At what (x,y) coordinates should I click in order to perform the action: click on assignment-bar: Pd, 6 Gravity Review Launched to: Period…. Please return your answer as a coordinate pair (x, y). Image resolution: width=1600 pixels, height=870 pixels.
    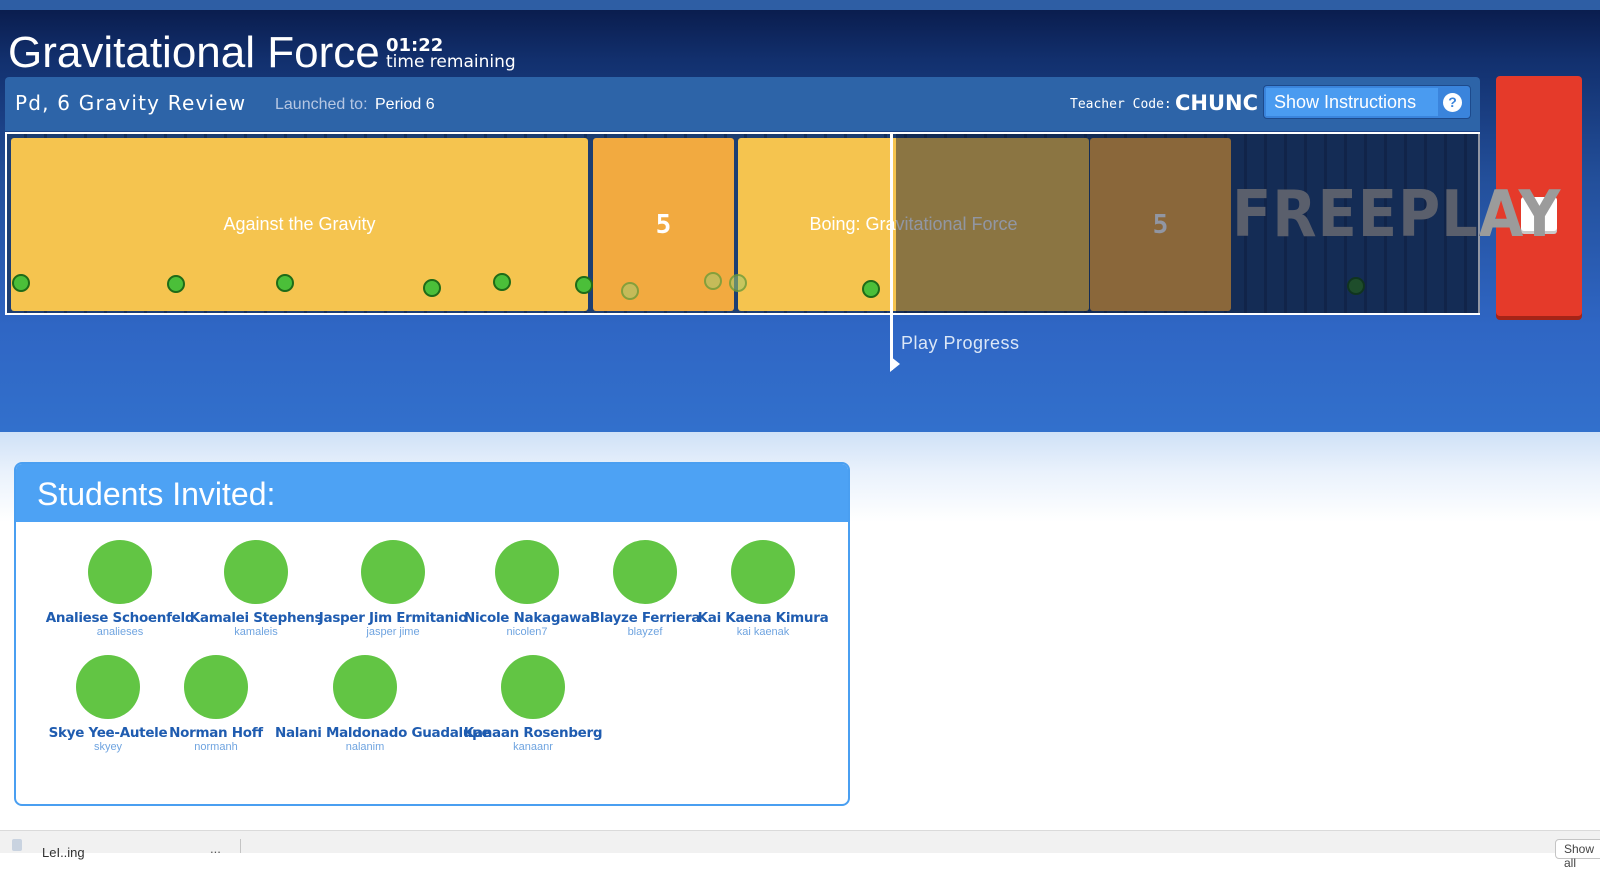
    Looking at the image, I should click on (742, 104).